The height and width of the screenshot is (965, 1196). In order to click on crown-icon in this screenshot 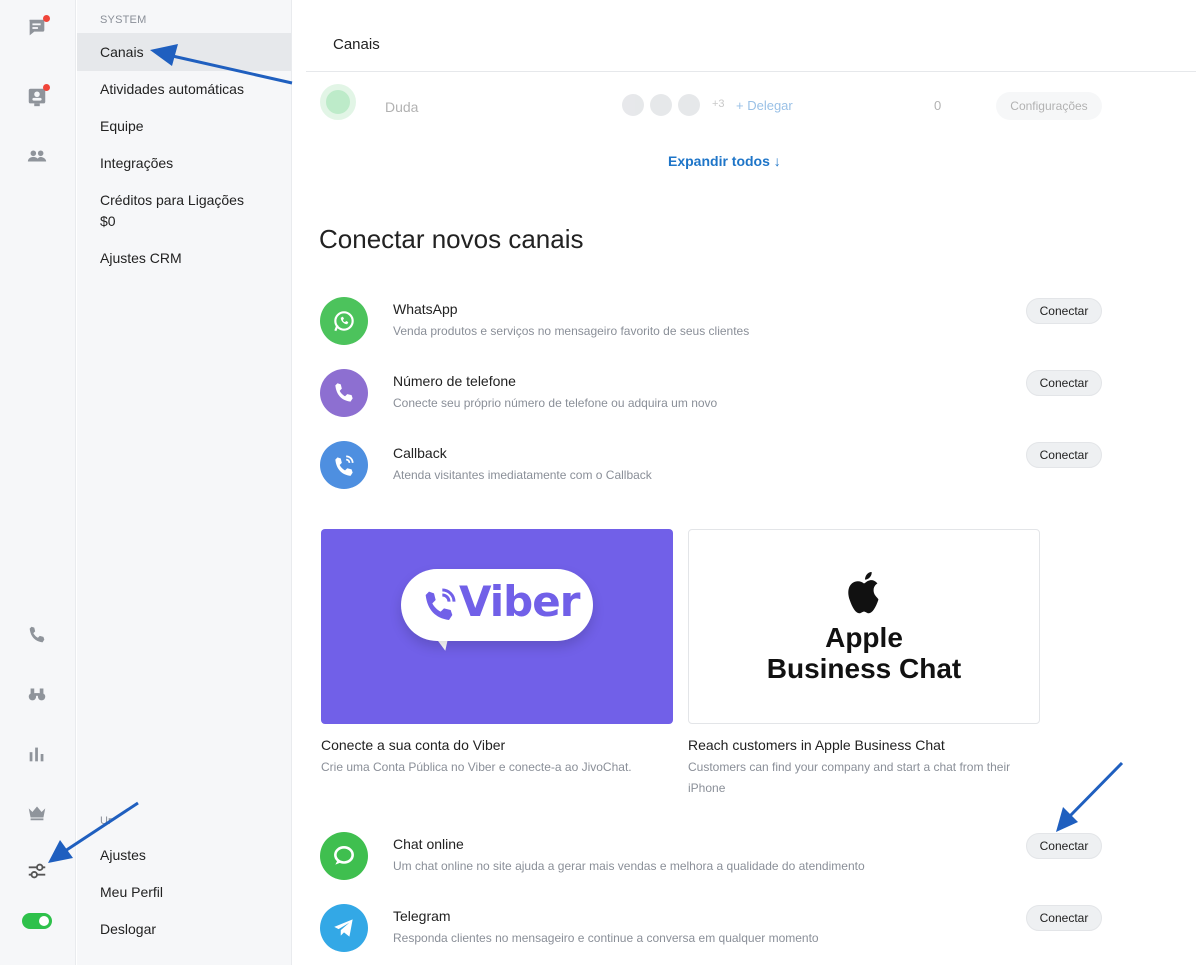, I will do `click(37, 812)`.